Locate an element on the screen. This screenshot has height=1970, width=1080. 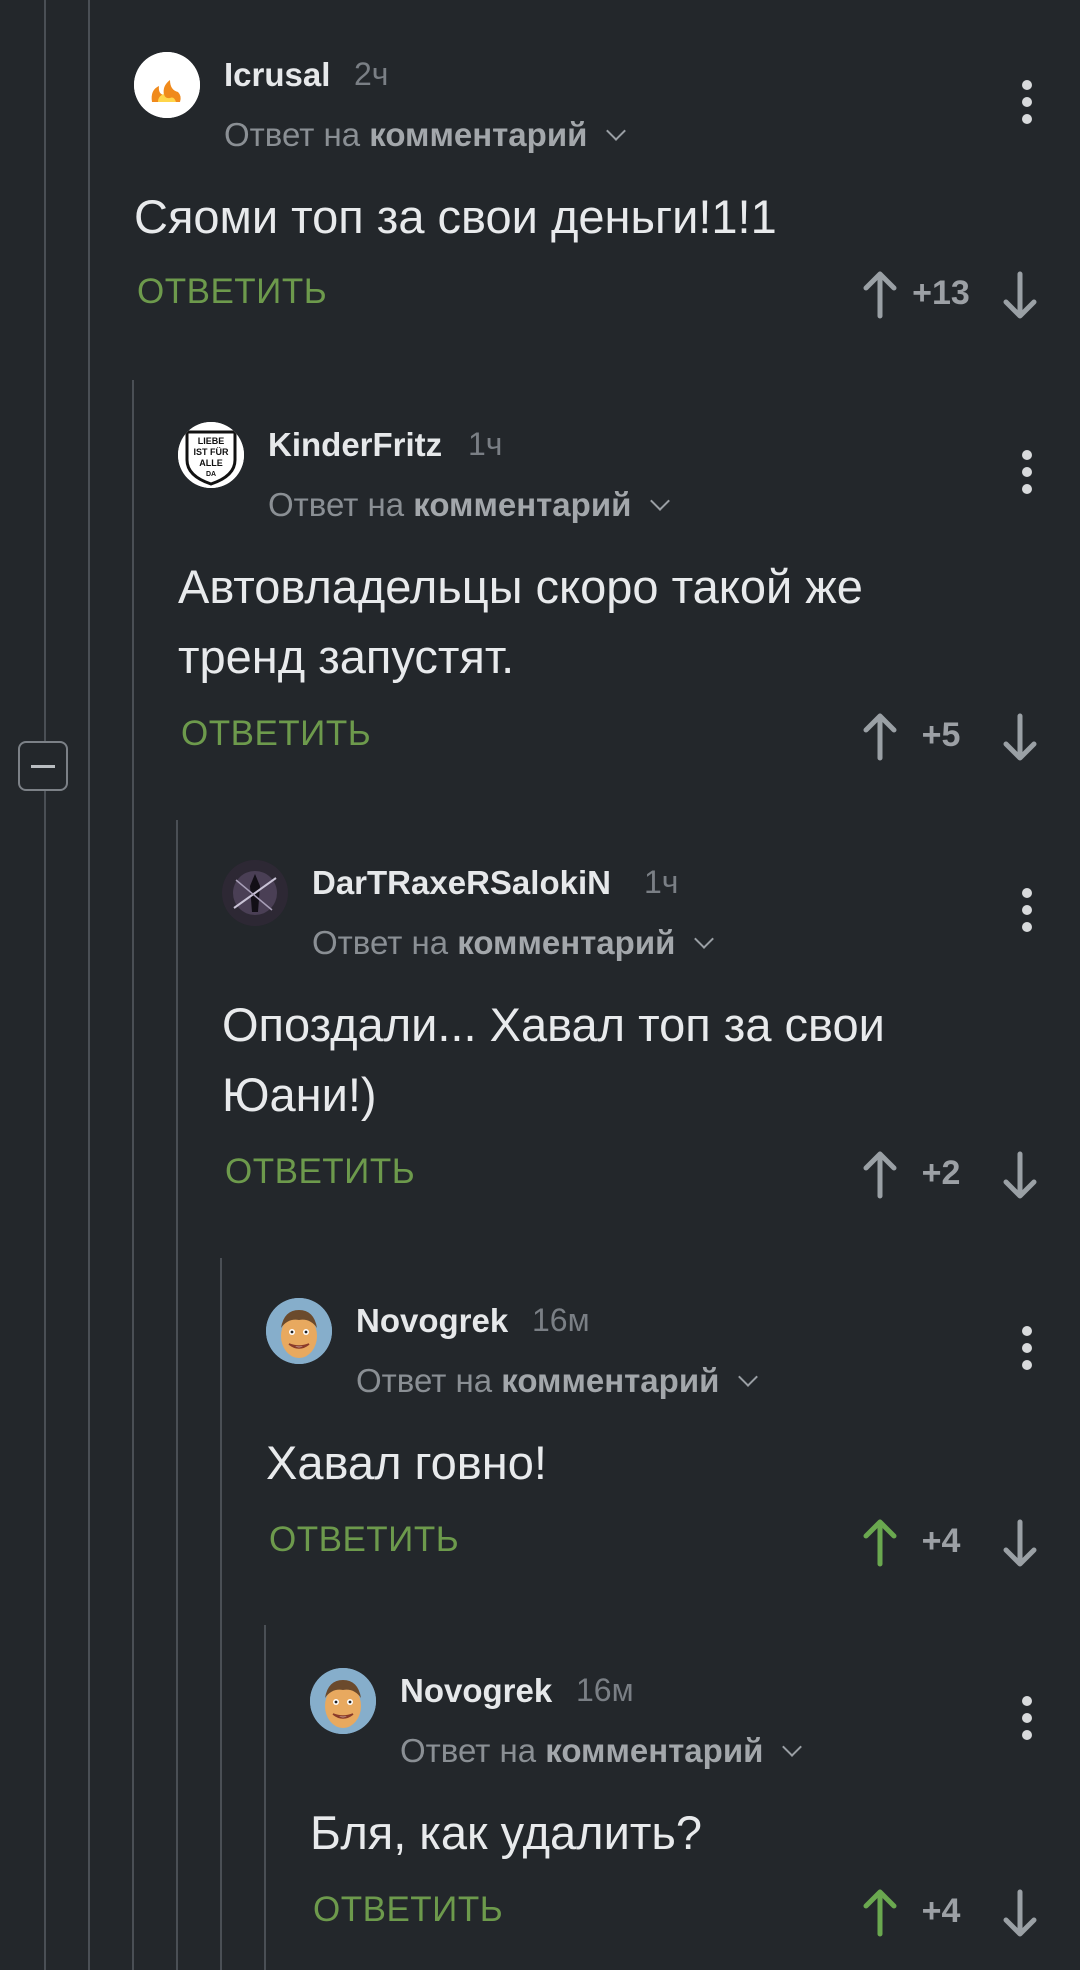
comment-time: 2ч is located at coordinates (371, 74).